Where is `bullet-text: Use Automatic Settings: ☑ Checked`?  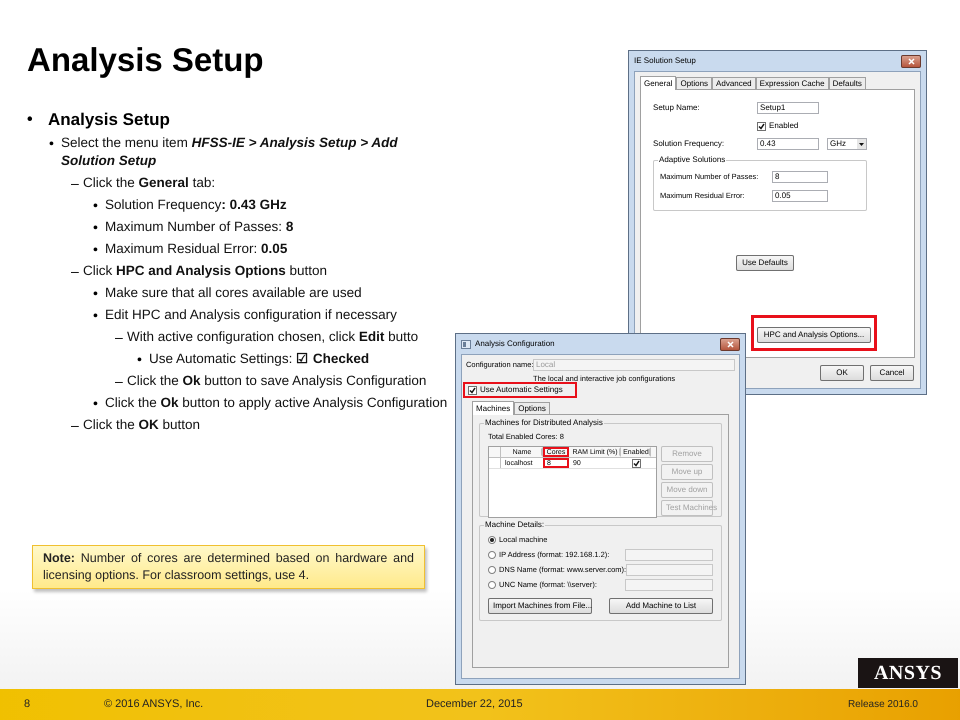
bullet-text: Use Automatic Settings: ☑ Checked is located at coordinates (259, 359).